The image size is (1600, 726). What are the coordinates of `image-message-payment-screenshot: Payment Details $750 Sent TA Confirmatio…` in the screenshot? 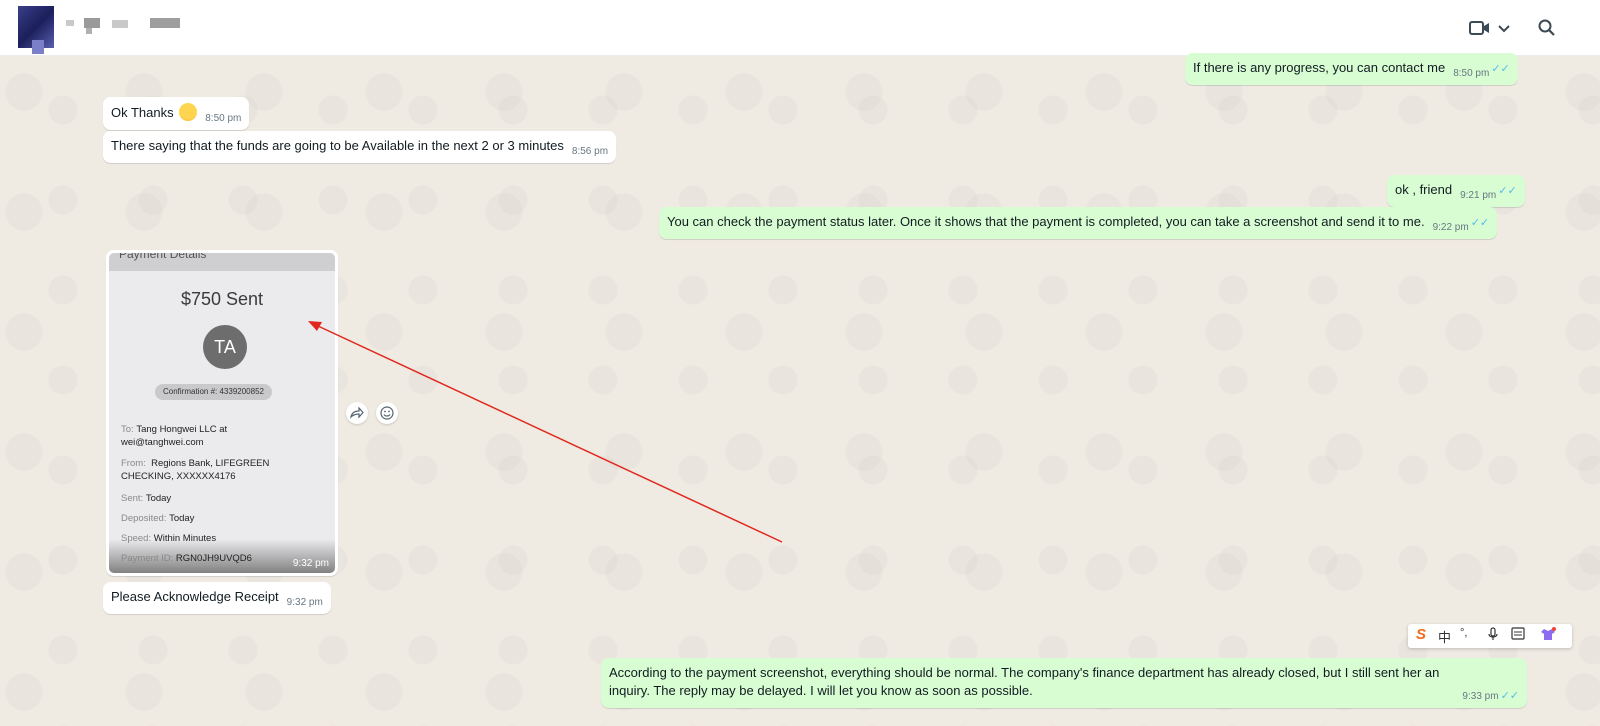 It's located at (222, 413).